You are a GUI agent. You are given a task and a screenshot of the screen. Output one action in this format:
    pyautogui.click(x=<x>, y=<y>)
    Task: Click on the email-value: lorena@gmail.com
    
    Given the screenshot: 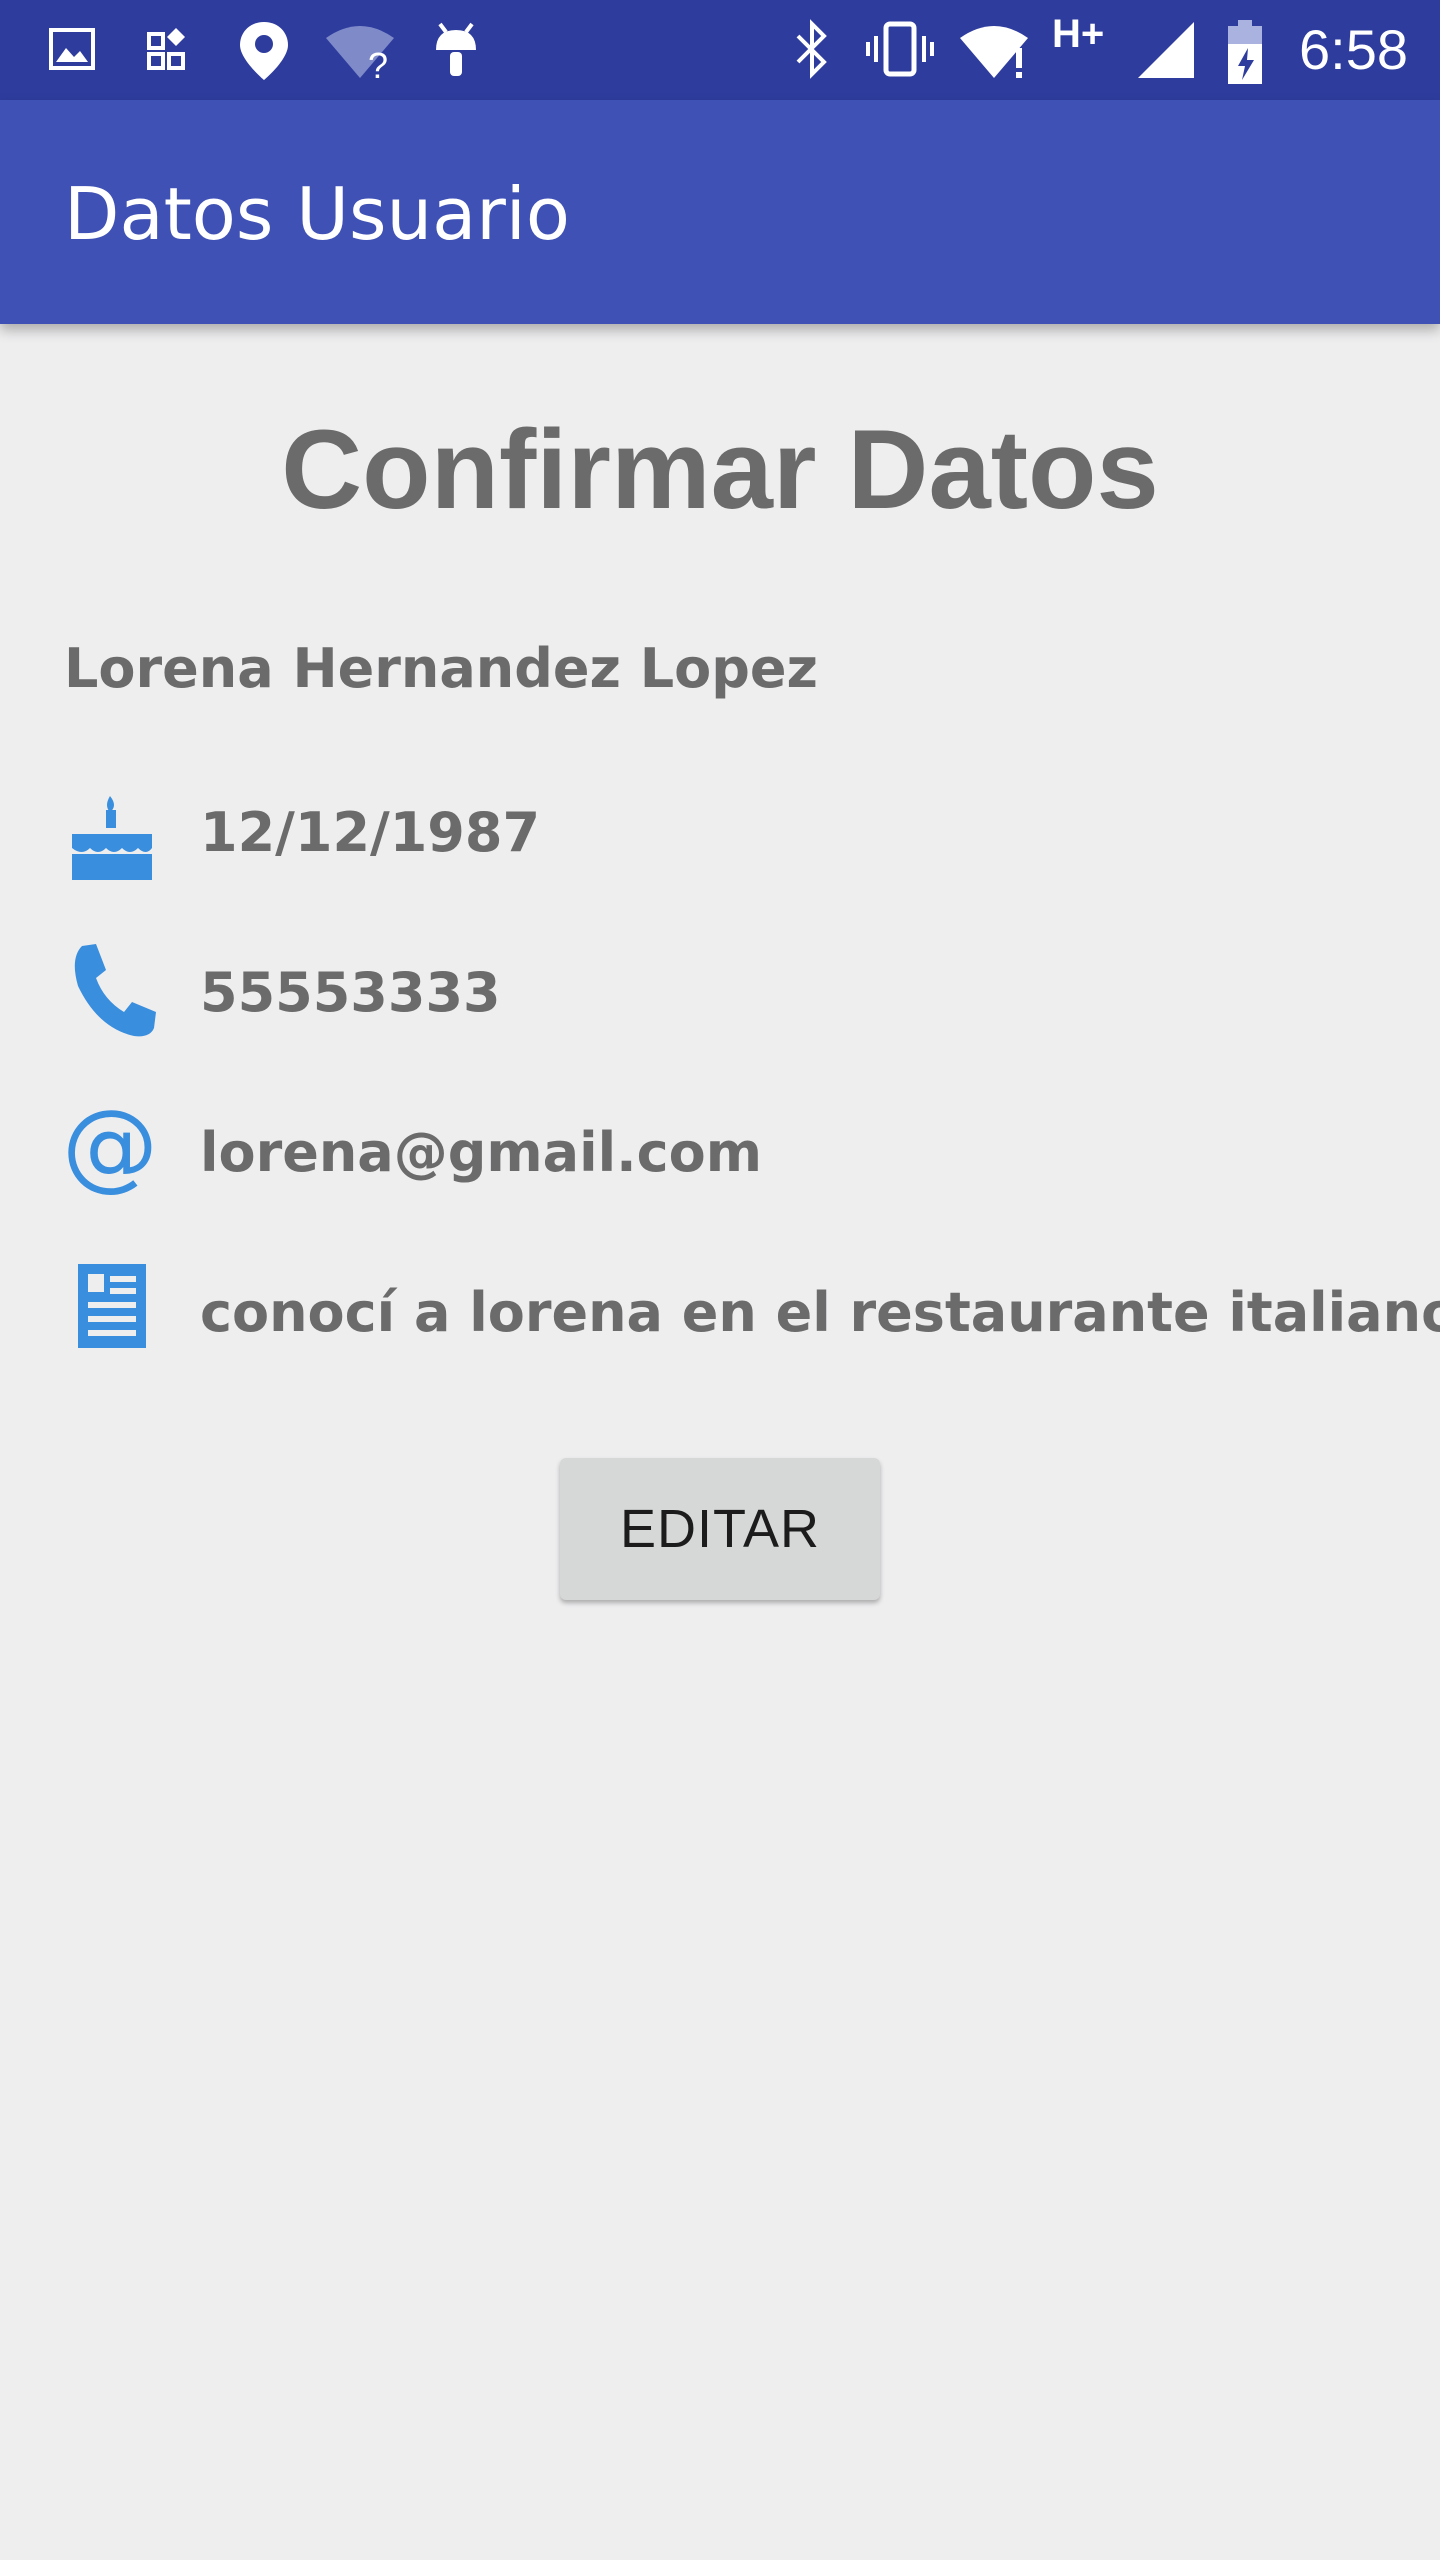 What is the action you would take?
    pyautogui.click(x=481, y=1152)
    